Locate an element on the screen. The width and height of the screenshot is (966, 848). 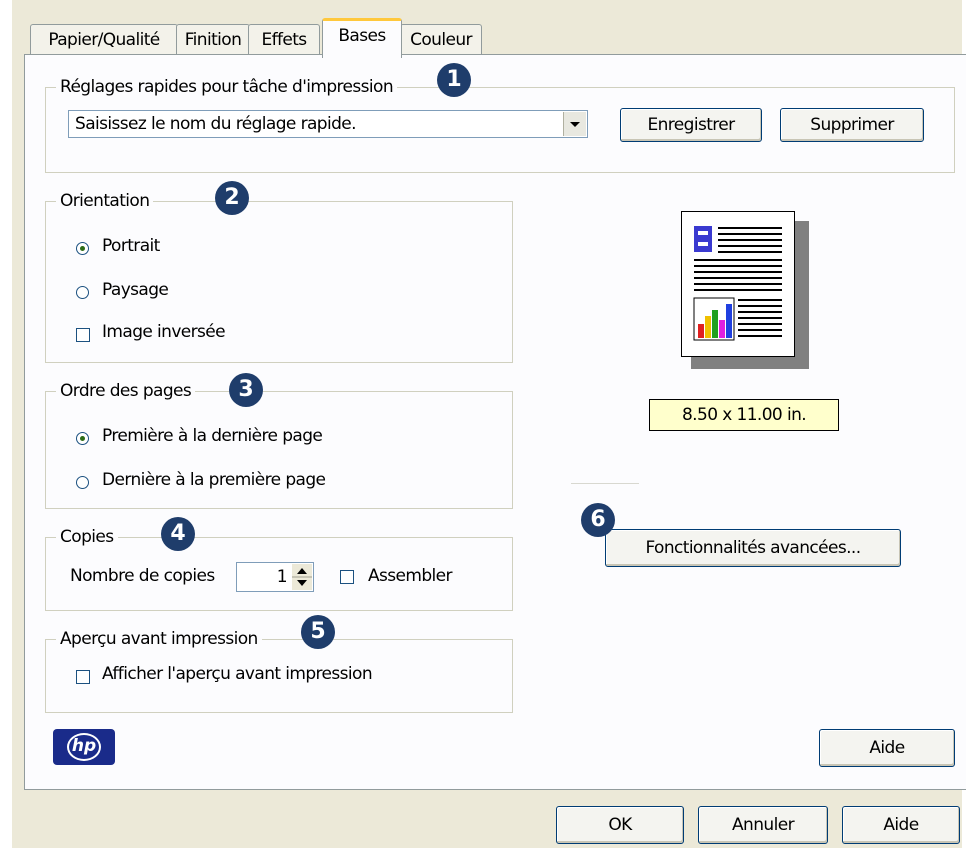
tab-color: Couleur is located at coordinates (441, 39).